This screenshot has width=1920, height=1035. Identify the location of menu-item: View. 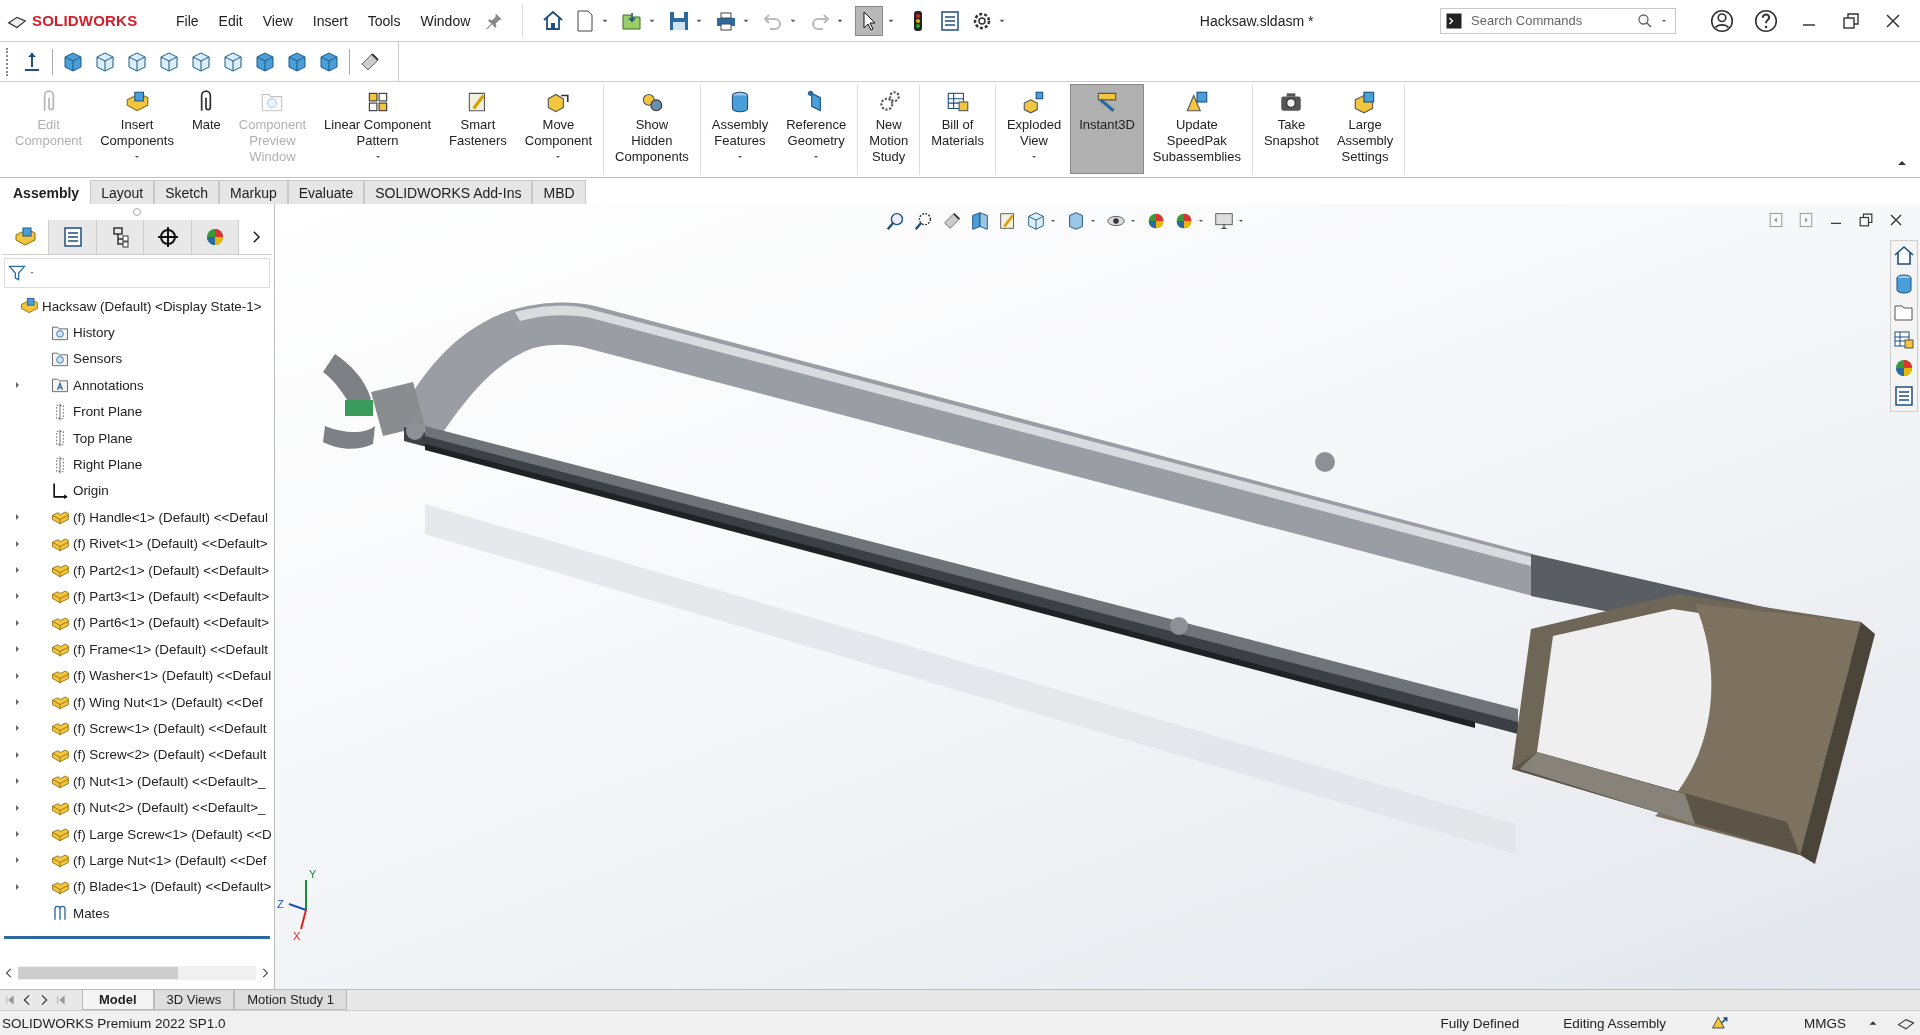
(277, 20).